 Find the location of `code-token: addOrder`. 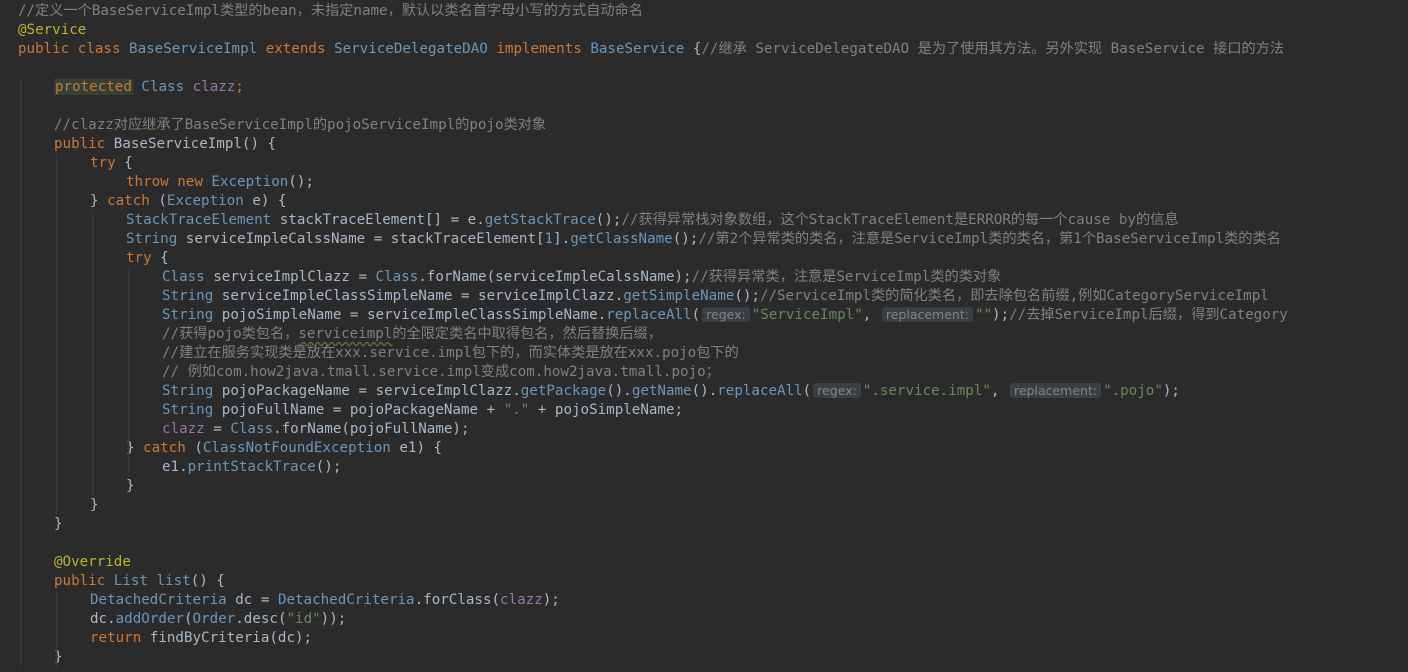

code-token: addOrder is located at coordinates (149, 619).